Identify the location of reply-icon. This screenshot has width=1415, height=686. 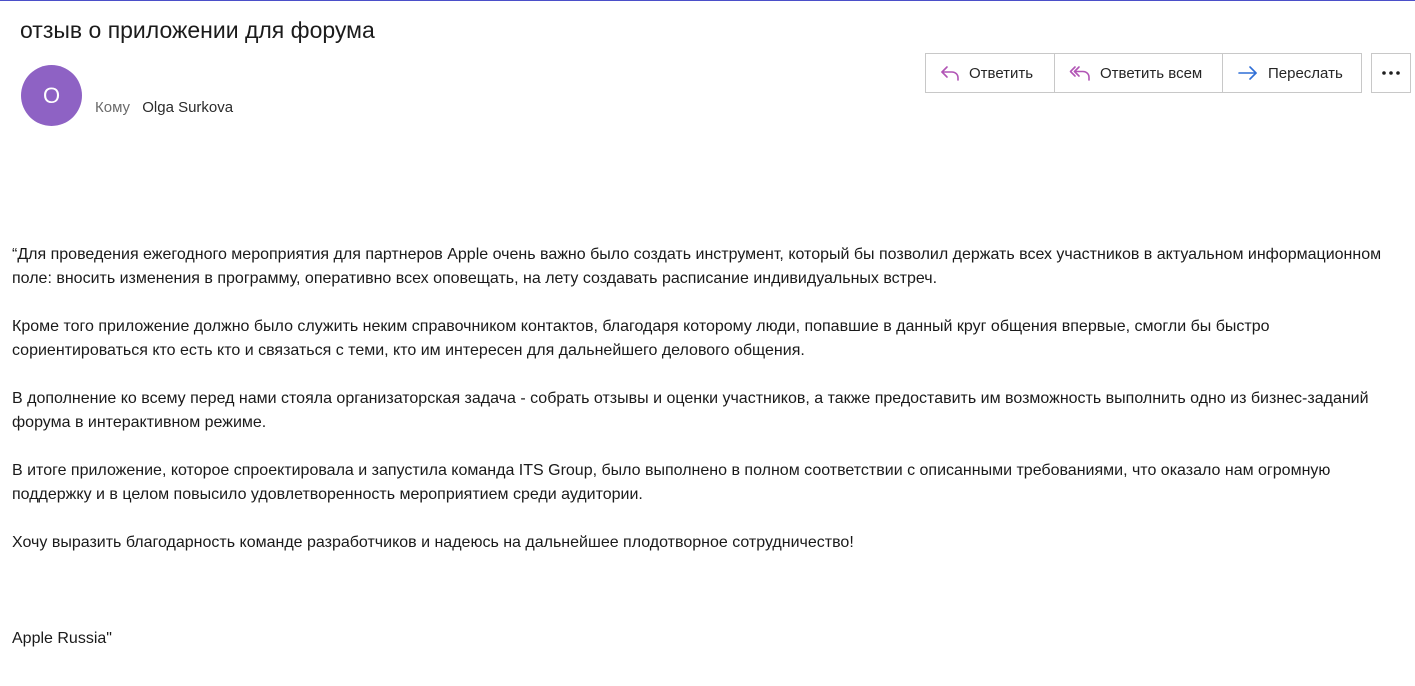
(950, 73).